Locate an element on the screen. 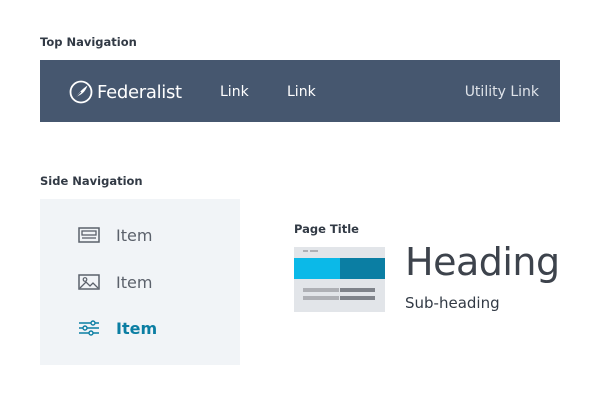  brand-logo-link: Federalist is located at coordinates (125, 92).